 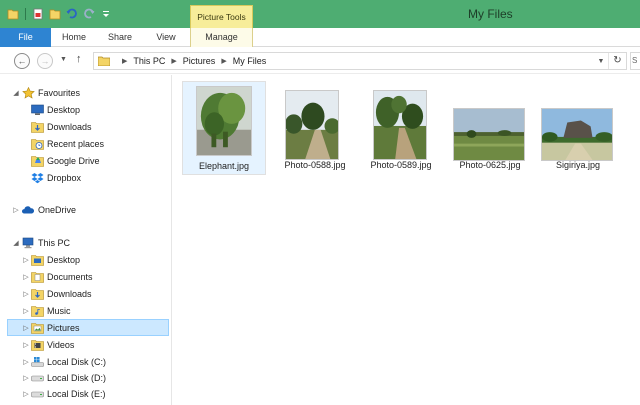 I want to click on breadcrumb-this-pc: This PC, so click(x=149, y=61).